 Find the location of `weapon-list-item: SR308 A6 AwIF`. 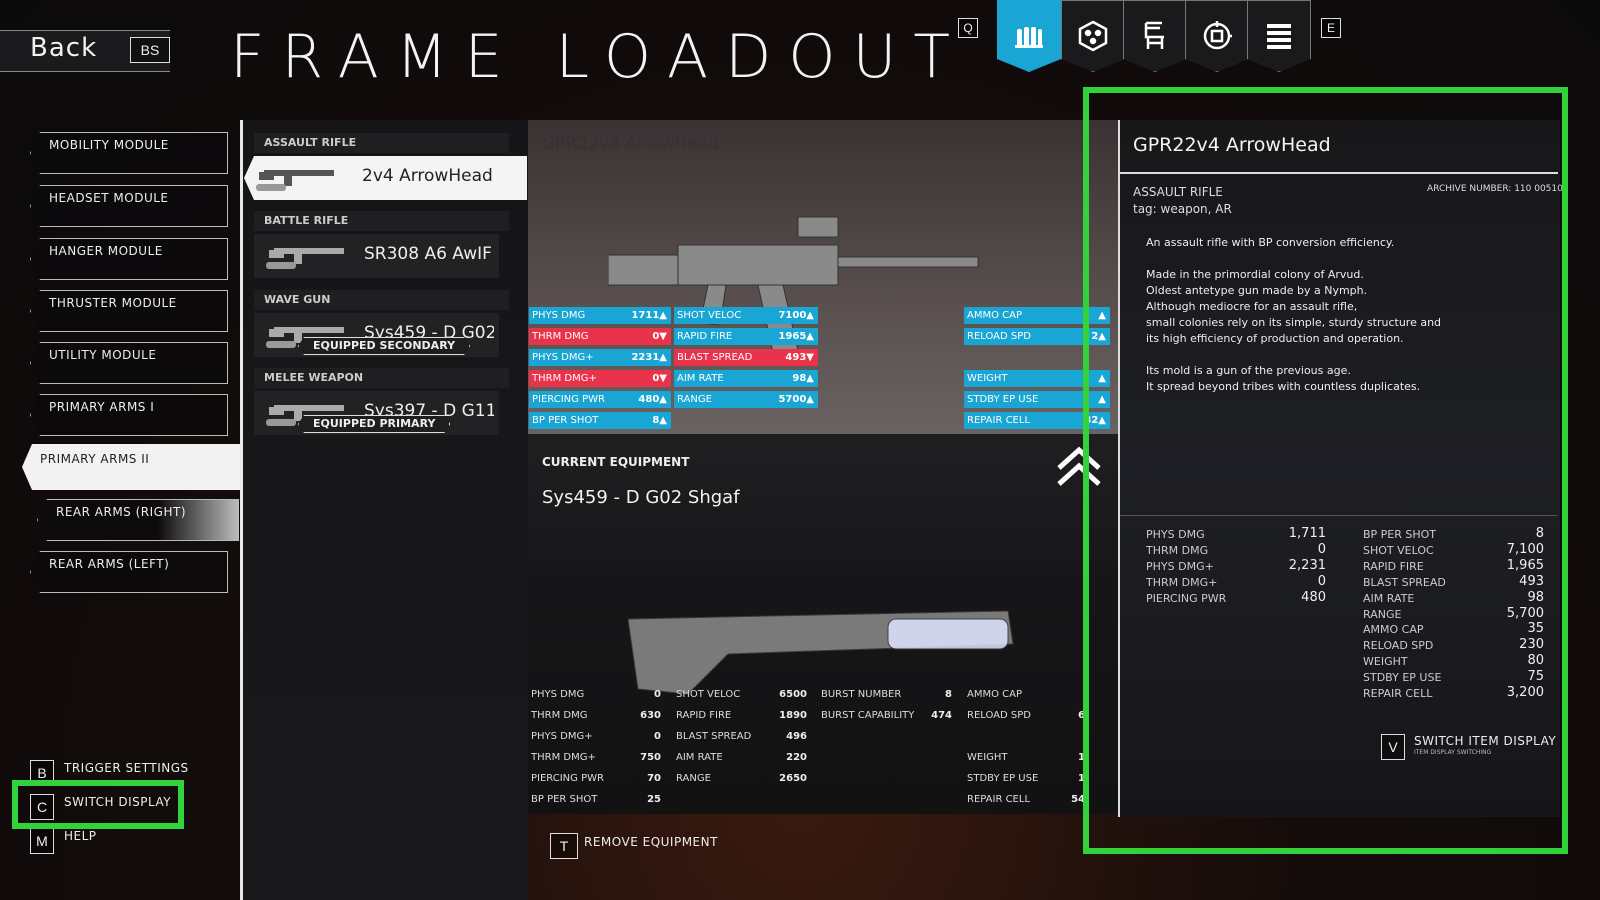

weapon-list-item: SR308 A6 AwIF is located at coordinates (376, 256).